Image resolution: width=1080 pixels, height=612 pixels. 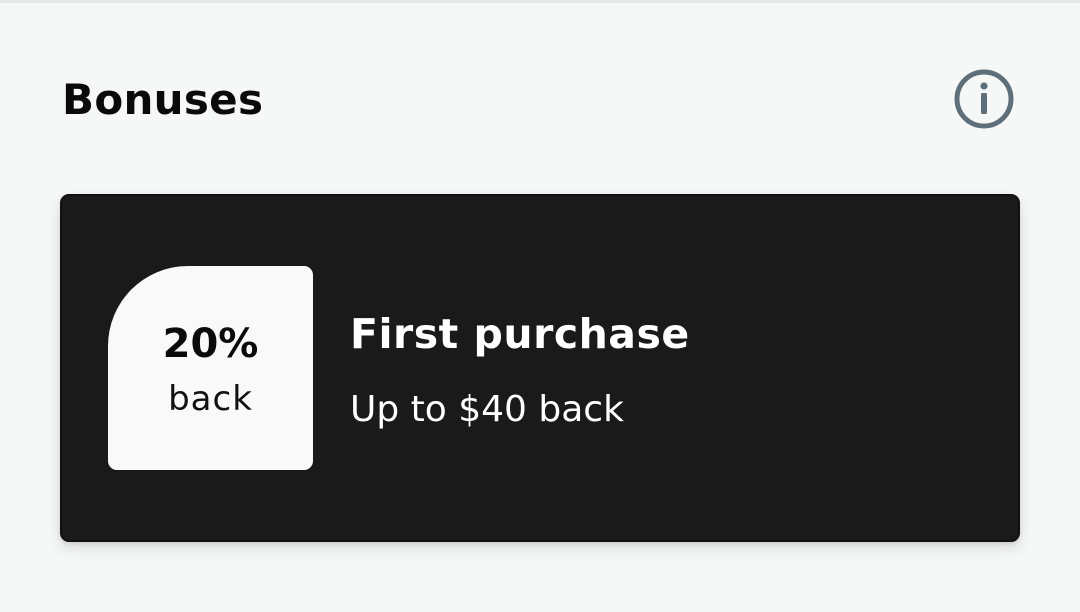 What do you see at coordinates (210, 344) in the screenshot?
I see `cashback-percent: 20%` at bounding box center [210, 344].